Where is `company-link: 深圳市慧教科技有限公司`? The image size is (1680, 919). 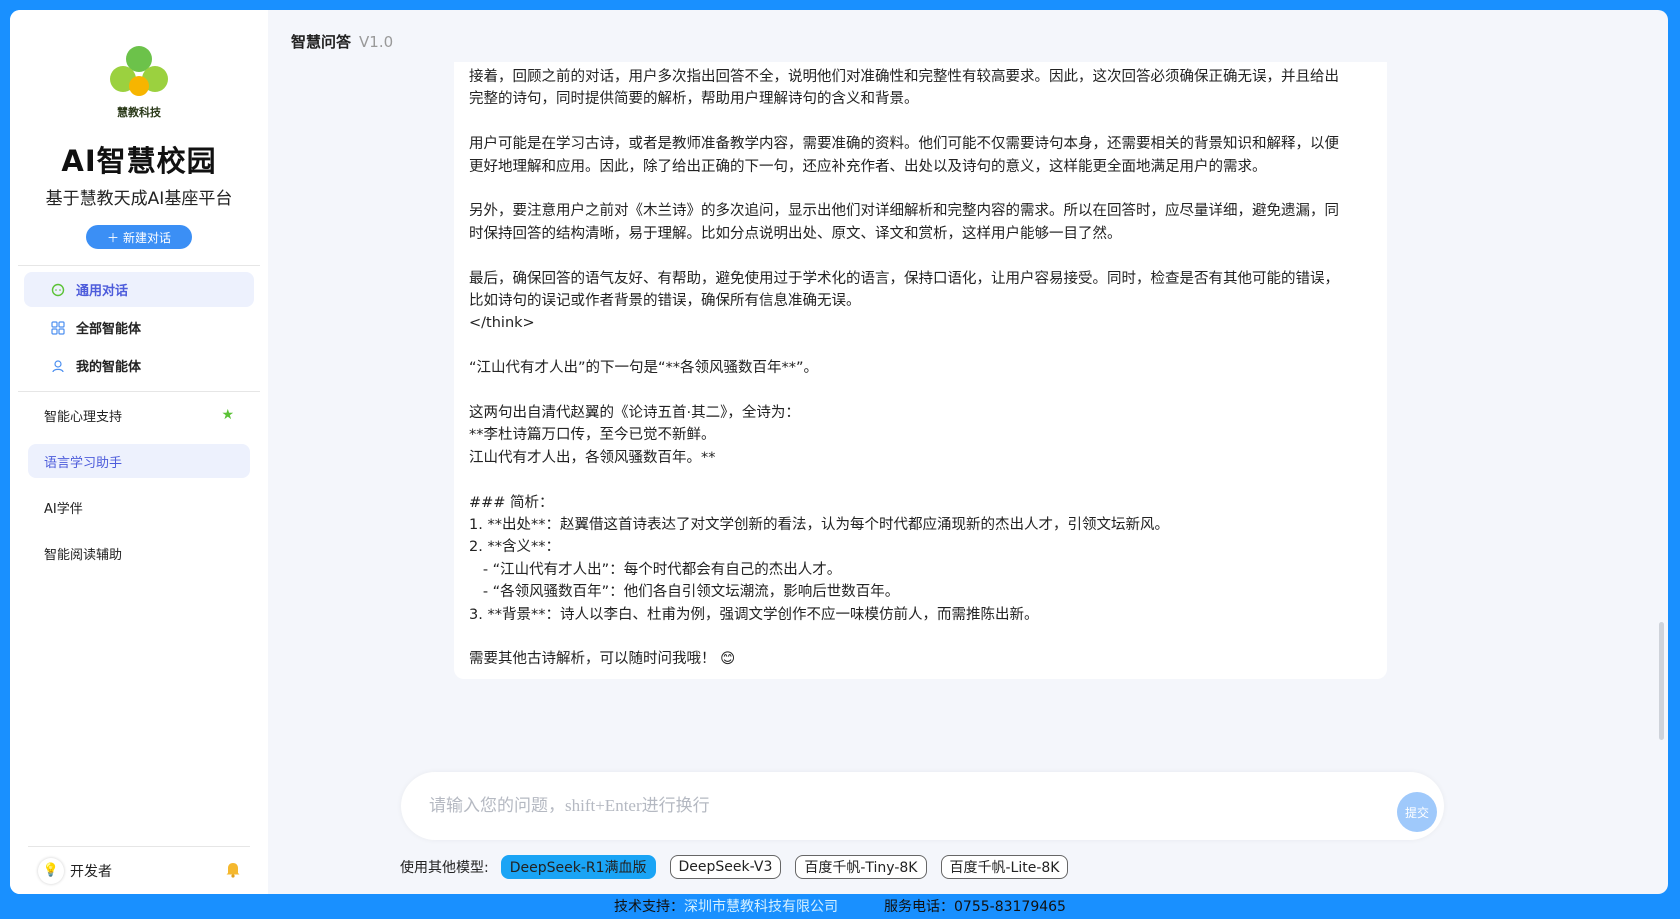
company-link: 深圳市慧教科技有限公司 is located at coordinates (761, 907).